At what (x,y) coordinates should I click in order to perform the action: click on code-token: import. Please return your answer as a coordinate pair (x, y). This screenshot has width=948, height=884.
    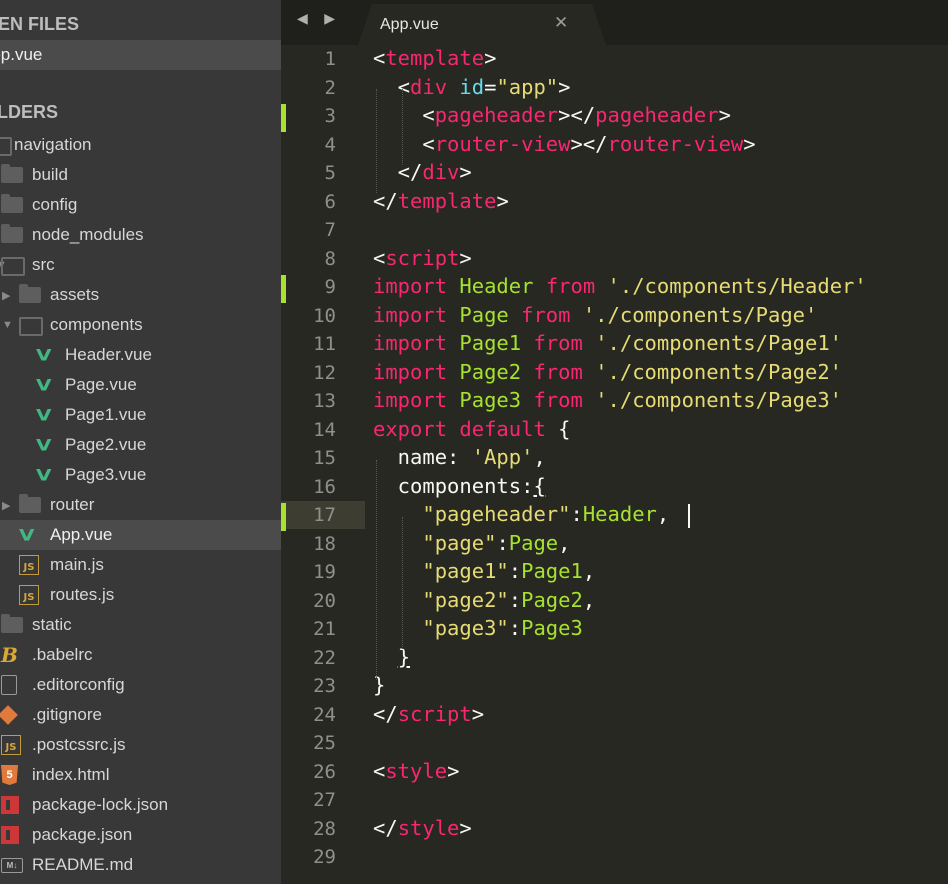
    Looking at the image, I should click on (410, 371).